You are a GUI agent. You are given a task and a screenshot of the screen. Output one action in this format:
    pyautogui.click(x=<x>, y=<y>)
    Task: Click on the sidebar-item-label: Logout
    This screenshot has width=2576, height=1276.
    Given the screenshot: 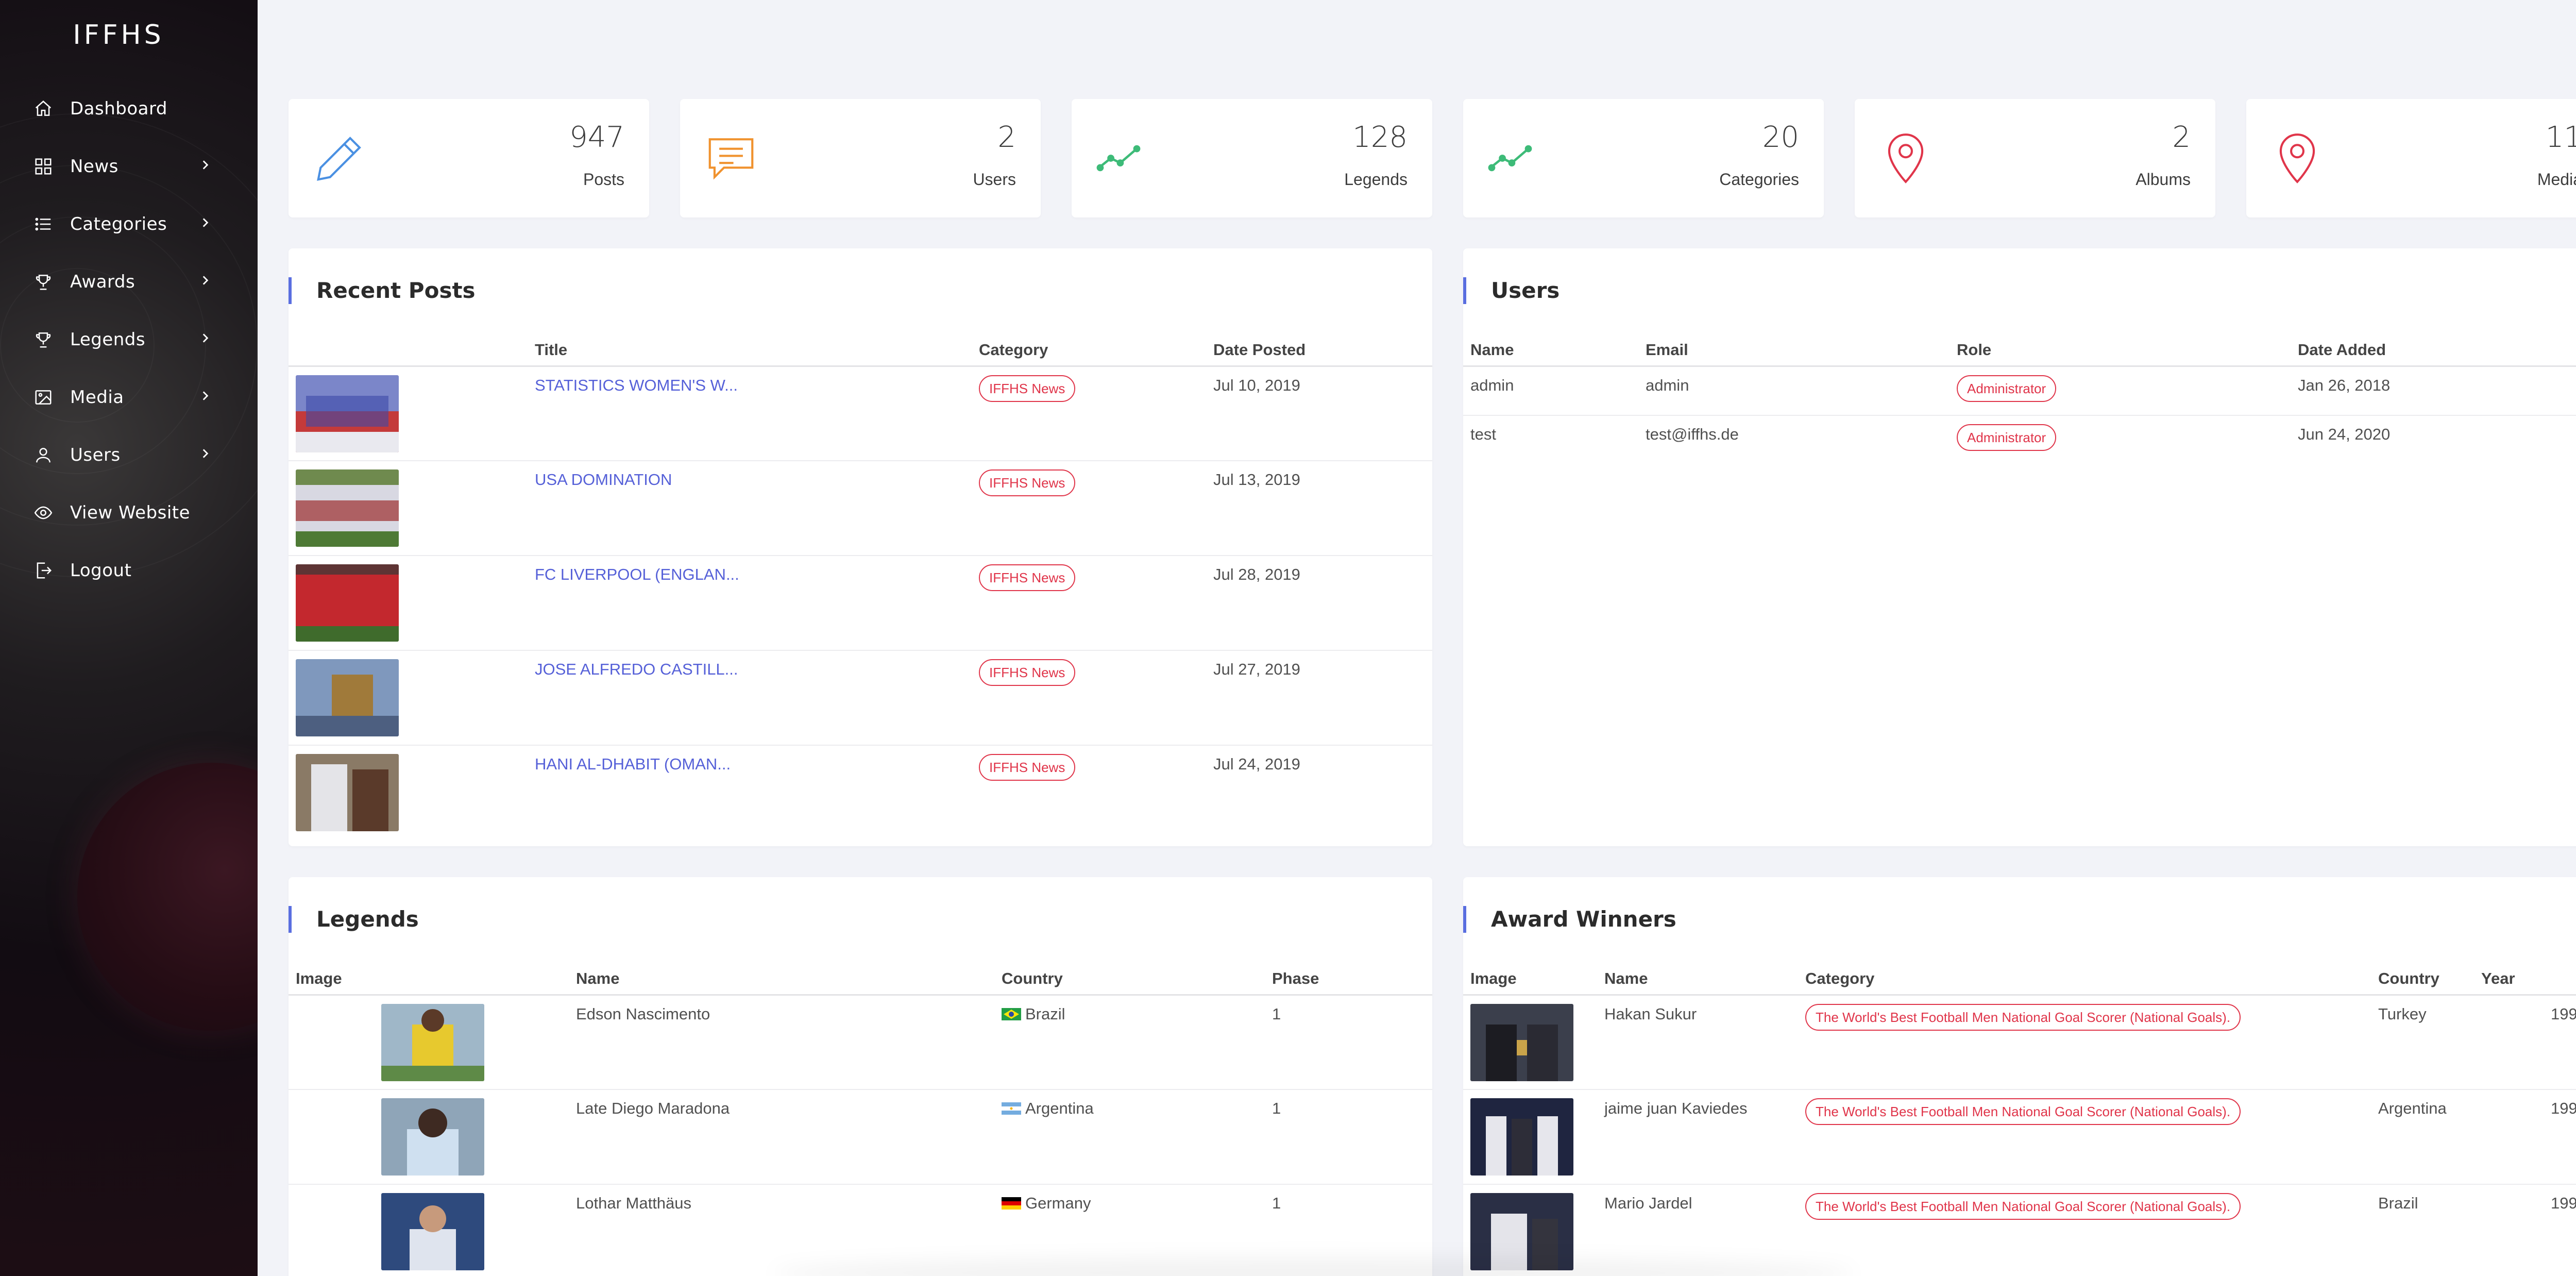 What is the action you would take?
    pyautogui.click(x=101, y=570)
    